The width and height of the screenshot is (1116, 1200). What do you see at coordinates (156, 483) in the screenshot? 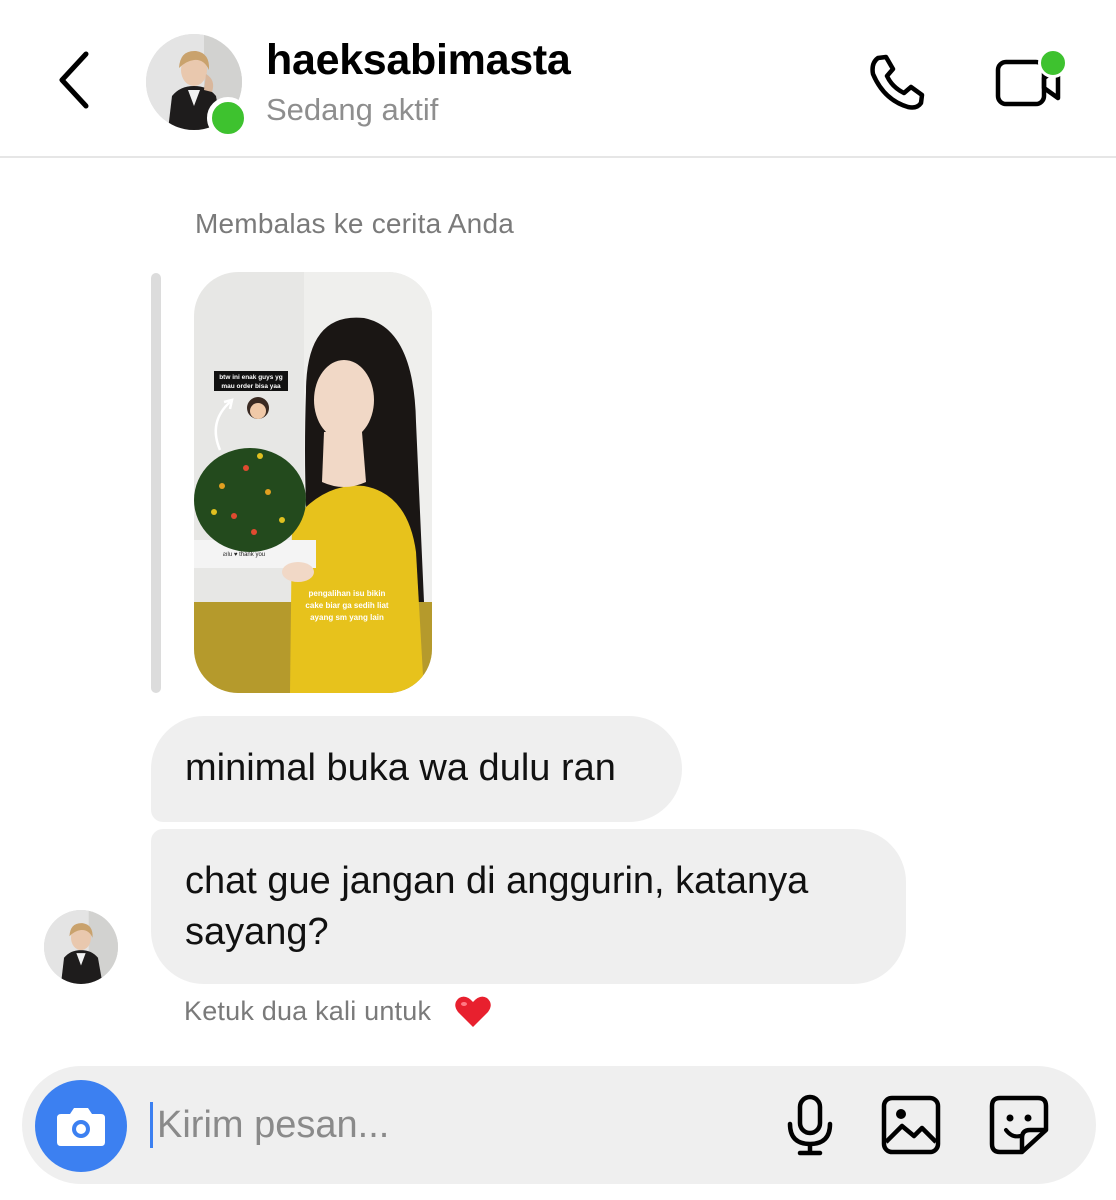
I see `reply-quote-bar` at bounding box center [156, 483].